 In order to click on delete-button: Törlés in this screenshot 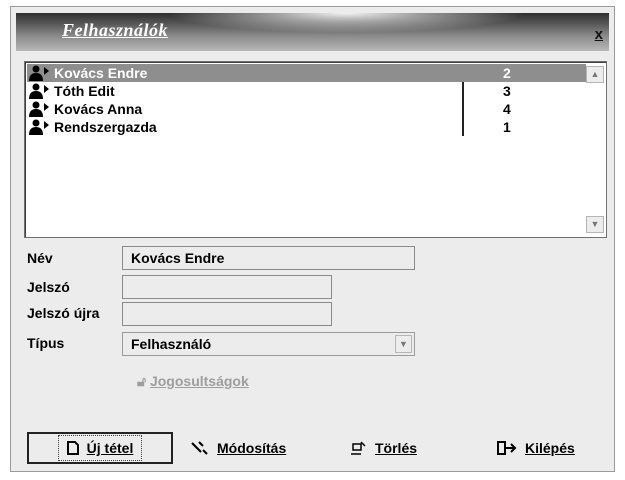, I will do `click(383, 448)`.